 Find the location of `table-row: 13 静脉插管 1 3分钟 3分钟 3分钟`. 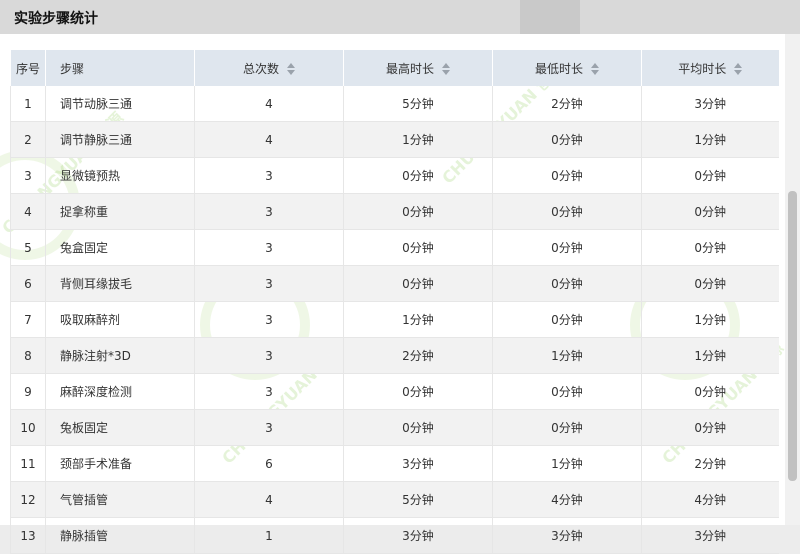

table-row: 13 静脉插管 1 3分钟 3分钟 3分钟 is located at coordinates (394, 535).